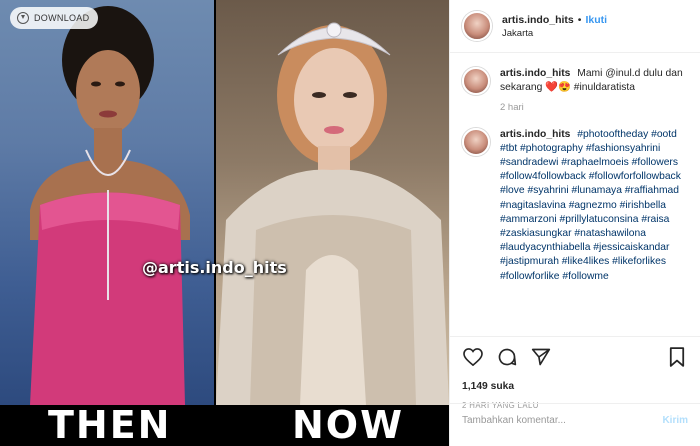 The height and width of the screenshot is (446, 700). I want to click on now-caption: NOW, so click(348, 424).